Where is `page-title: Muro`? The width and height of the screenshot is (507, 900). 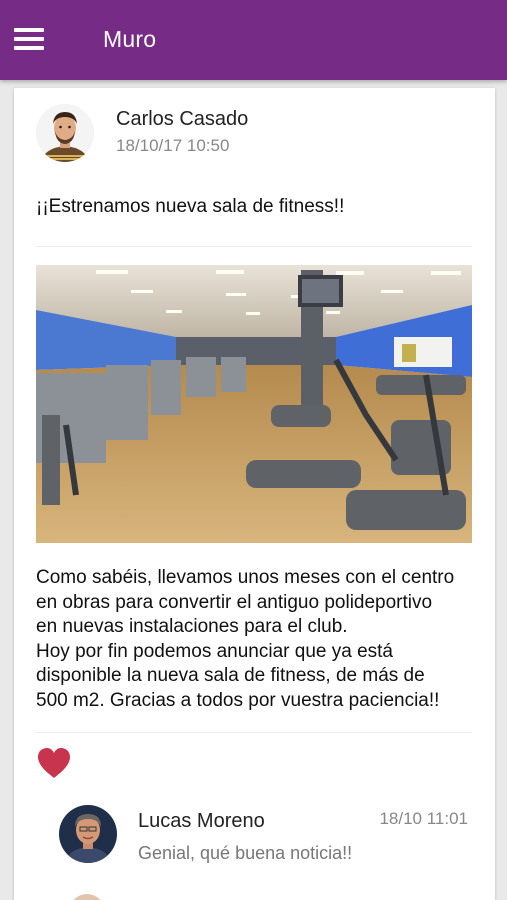
page-title: Muro is located at coordinates (130, 39).